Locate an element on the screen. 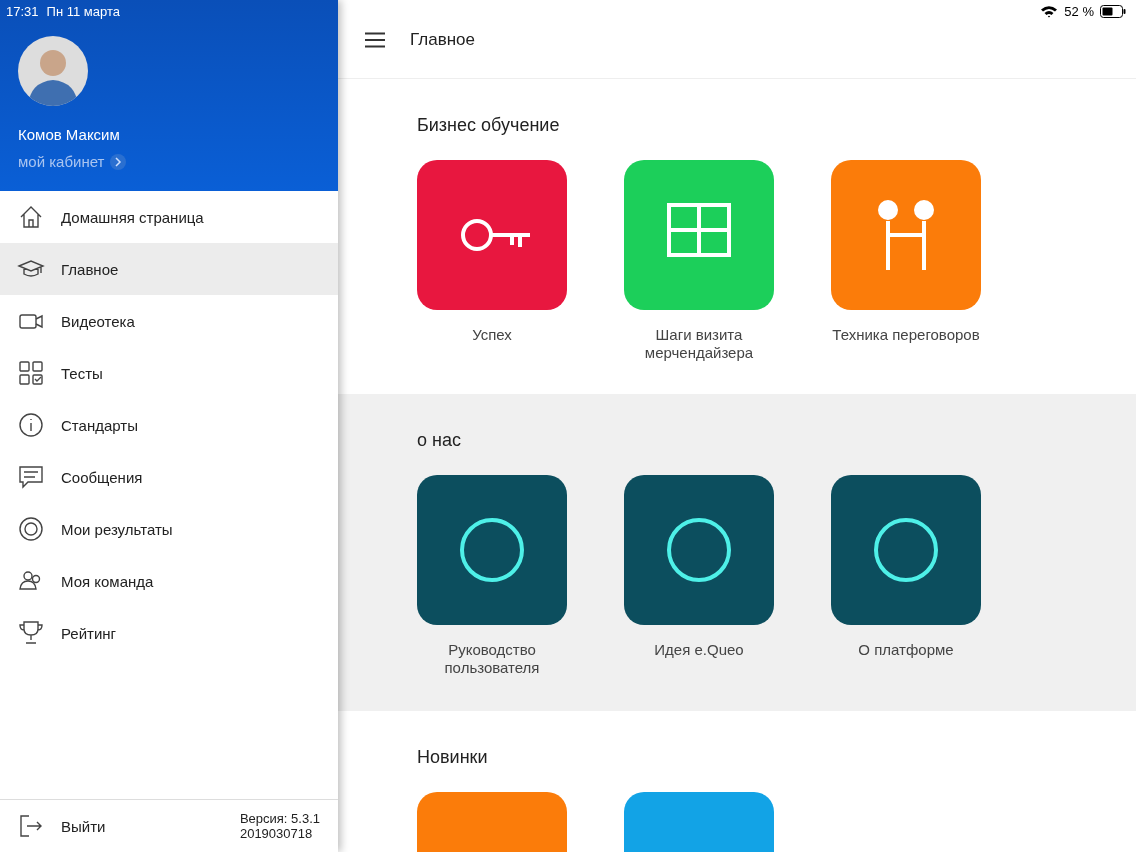 This screenshot has width=1136, height=852. chevron-icon is located at coordinates (118, 161).